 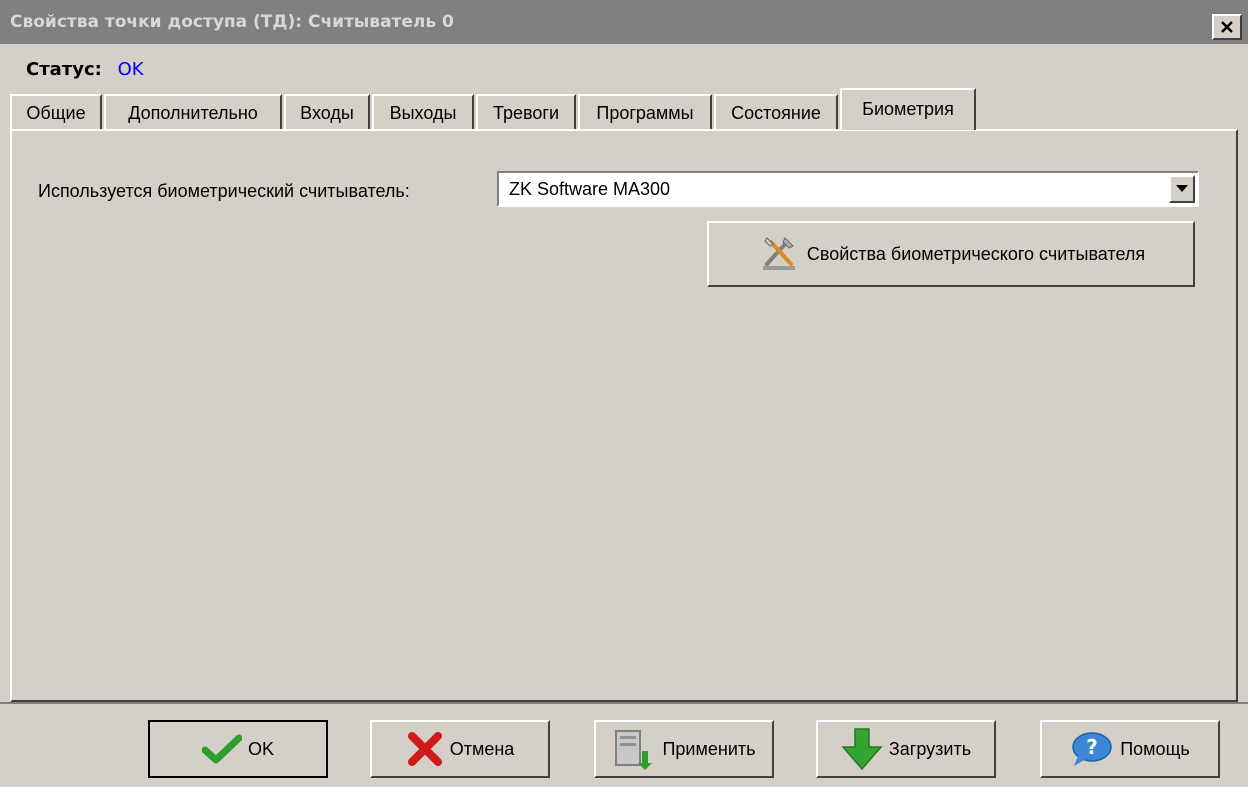 I want to click on close-button, so click(x=1227, y=27).